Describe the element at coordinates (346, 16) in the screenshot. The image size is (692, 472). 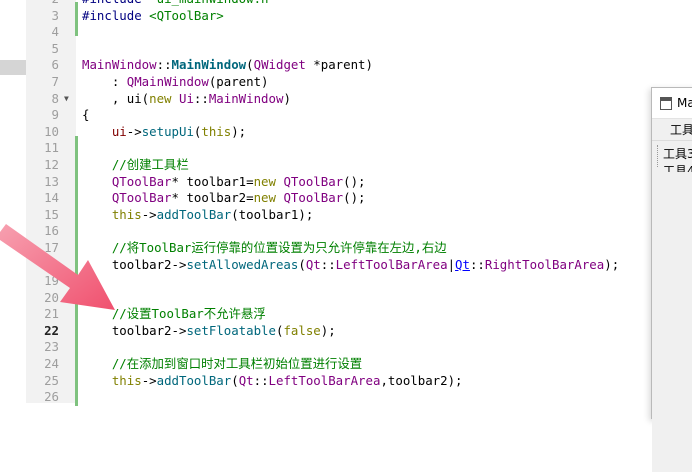
I see `code-line: 3 #include <QToolBar>` at that location.